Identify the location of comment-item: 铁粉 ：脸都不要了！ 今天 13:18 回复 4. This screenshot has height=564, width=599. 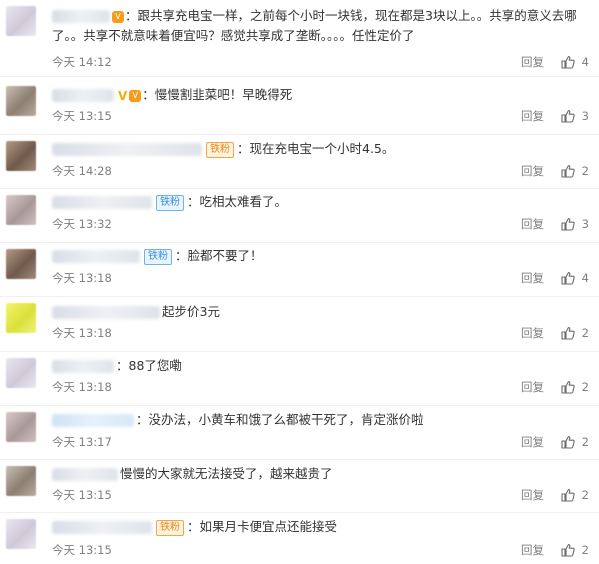
(299, 270).